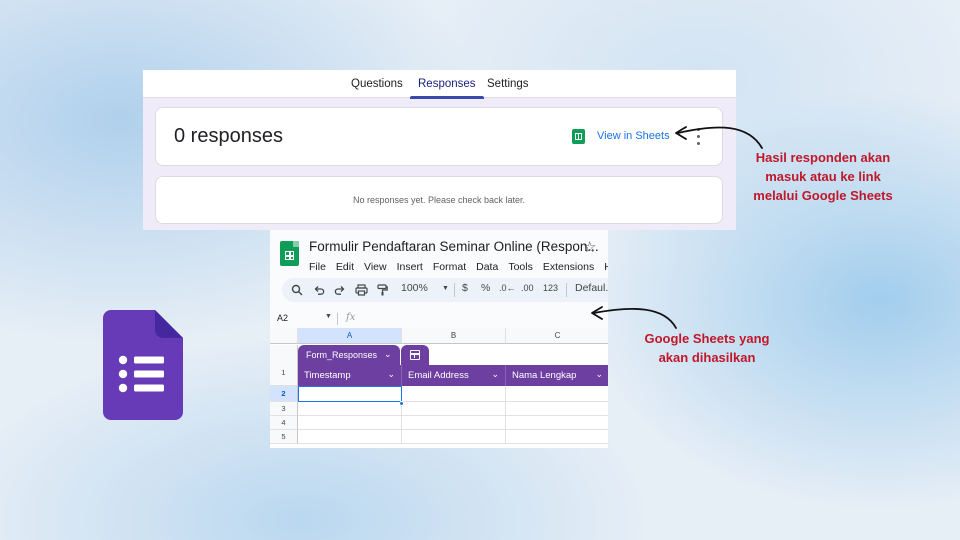  What do you see at coordinates (823, 157) in the screenshot?
I see `annotation-line: Hasil responden akan` at bounding box center [823, 157].